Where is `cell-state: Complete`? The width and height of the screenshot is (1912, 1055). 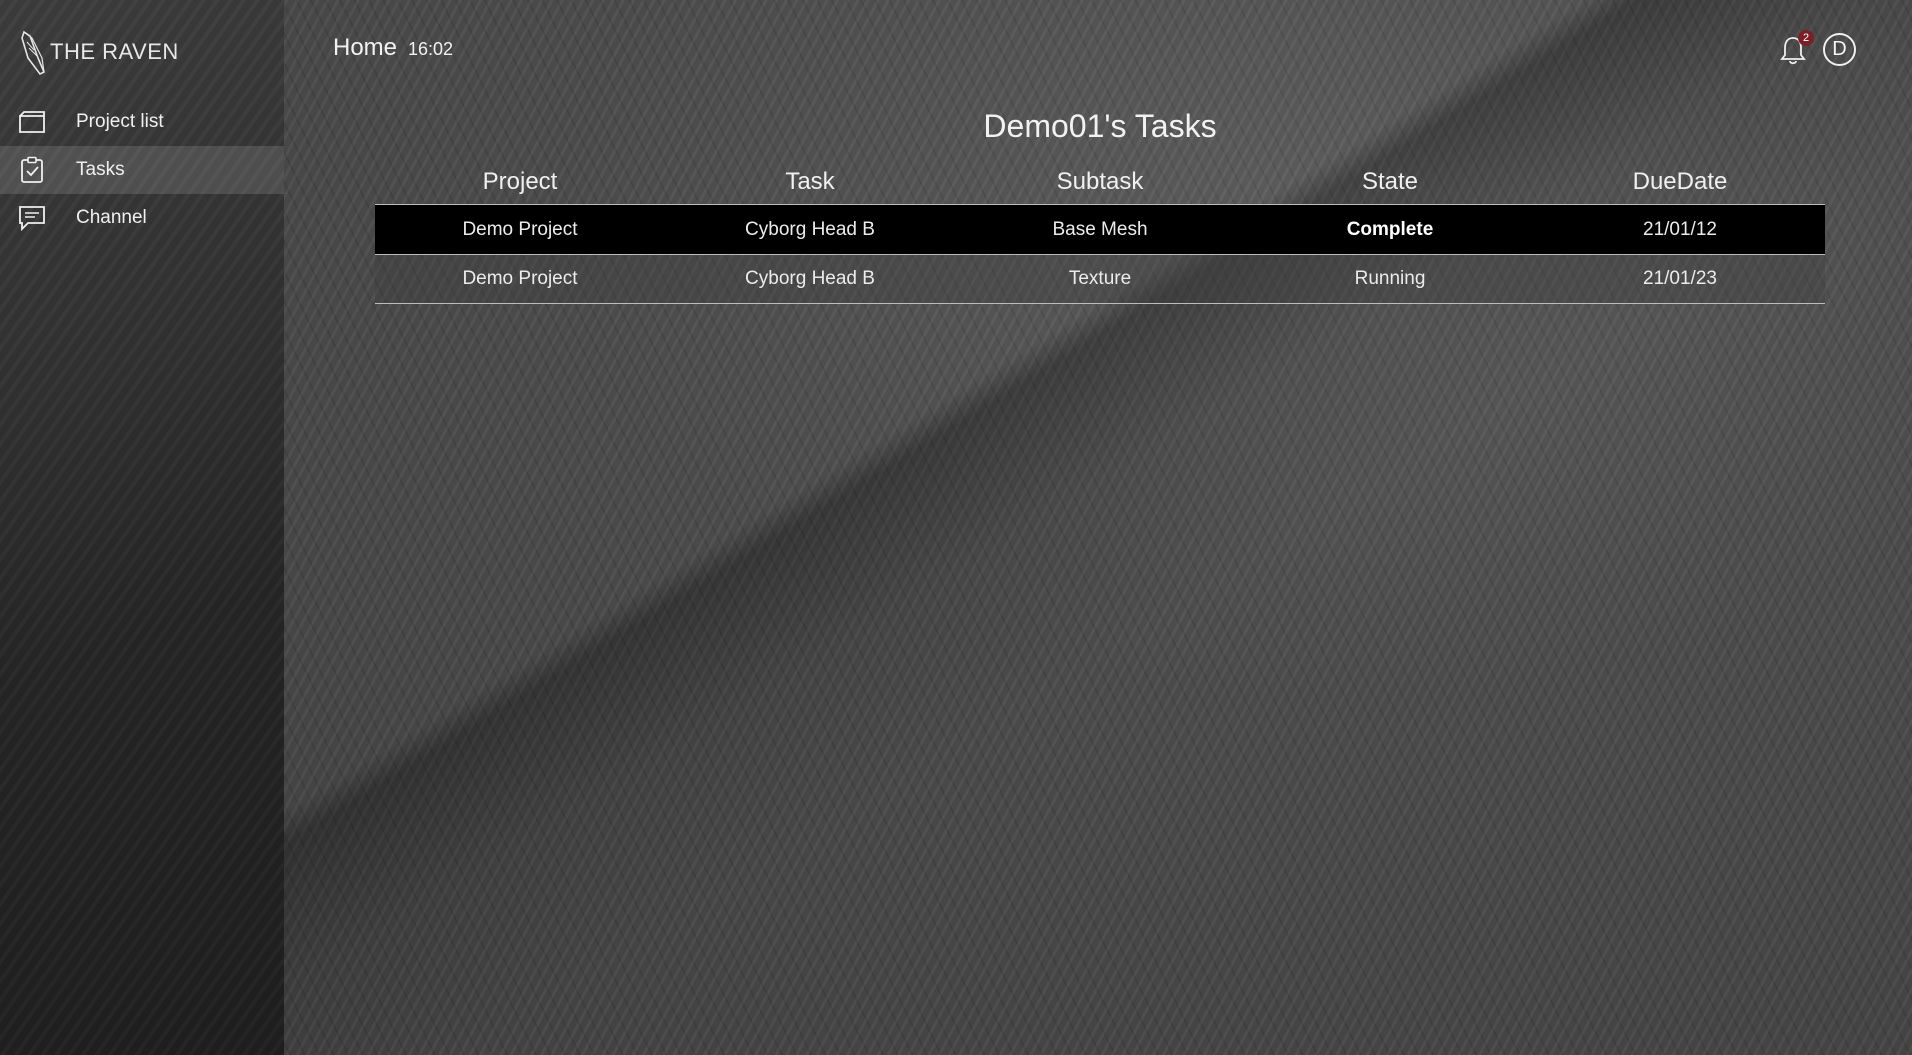 cell-state: Complete is located at coordinates (1390, 229).